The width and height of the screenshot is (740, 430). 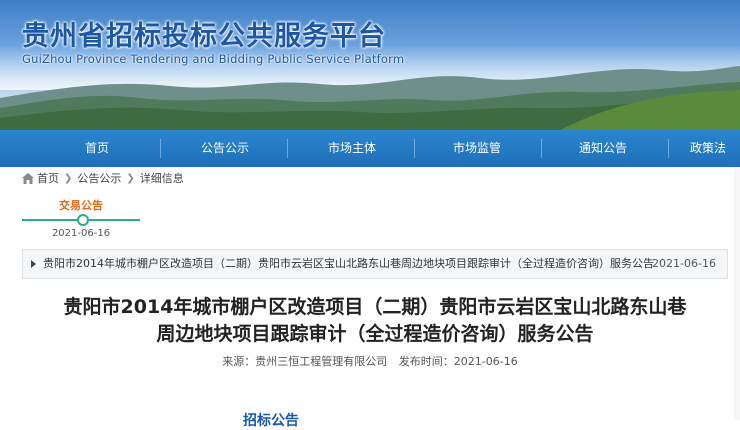 I want to click on nav-item-announcements: 公告公示, so click(x=225, y=148).